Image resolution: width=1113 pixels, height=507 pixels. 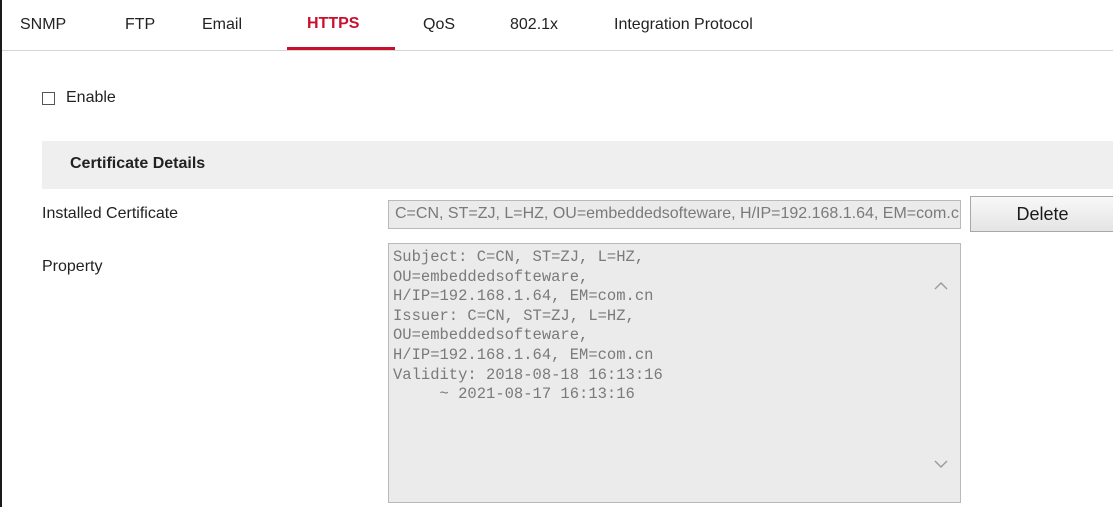 I want to click on tab-integration-protocol: Integration Protocol, so click(x=683, y=25).